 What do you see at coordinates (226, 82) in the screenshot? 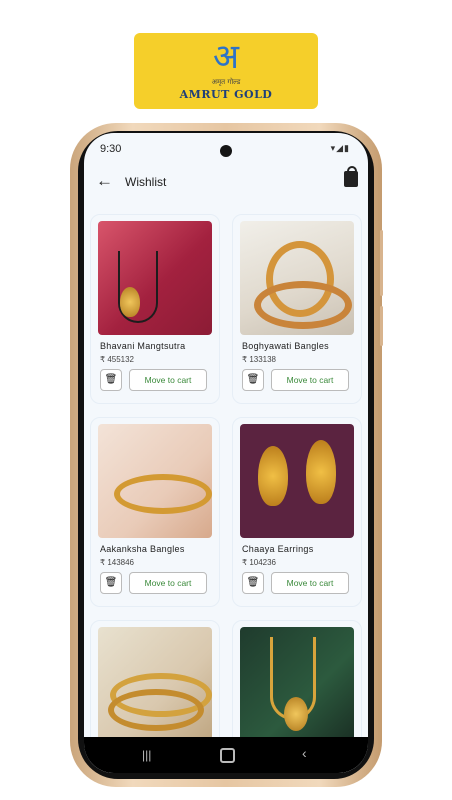
I see `brand-tagline: अमृत गोल्ड` at bounding box center [226, 82].